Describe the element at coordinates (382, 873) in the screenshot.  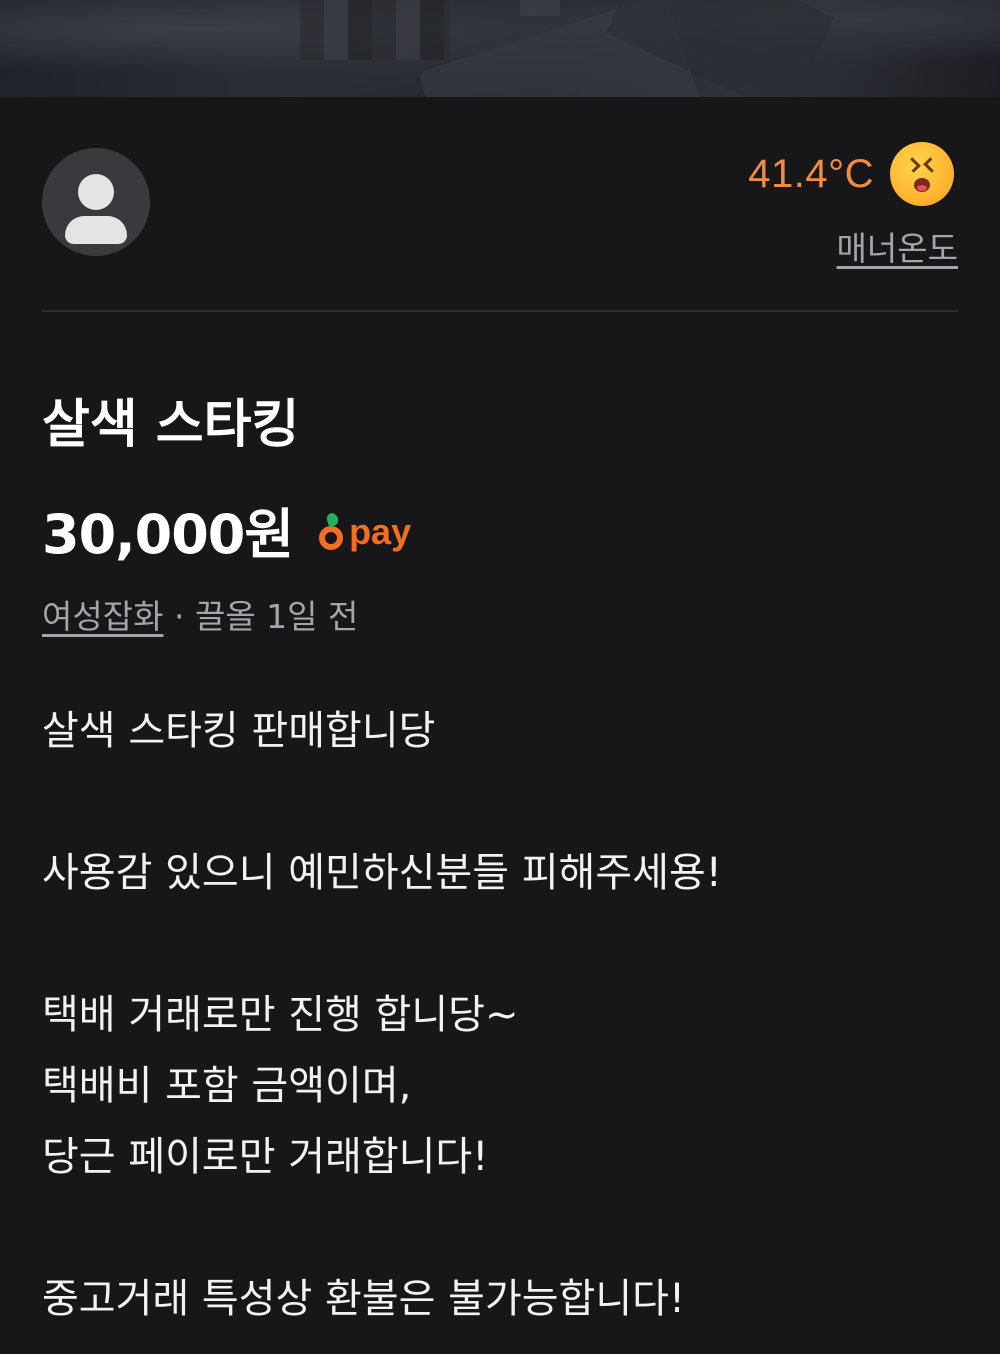
I see `description-line: 사용감 있으니 예민하신분들 피해주세용!` at that location.